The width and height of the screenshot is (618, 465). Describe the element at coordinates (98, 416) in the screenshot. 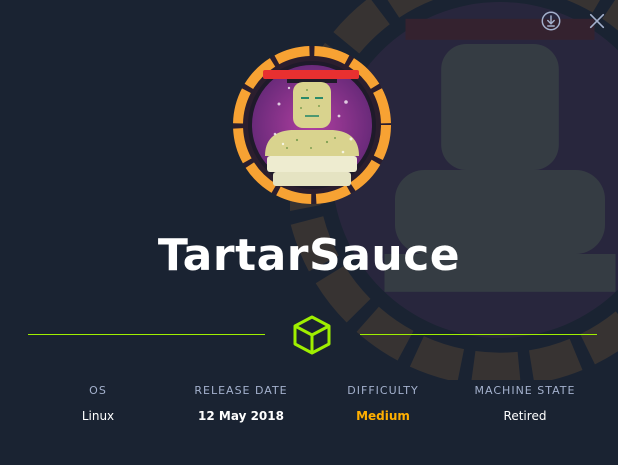

I see `stat-value-os: Linux` at that location.